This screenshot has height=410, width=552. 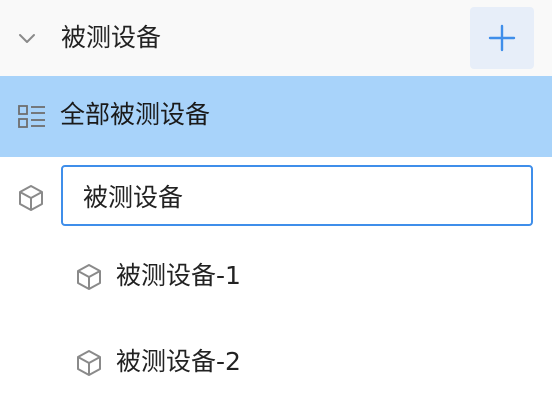 I want to click on plus-icon, so click(x=502, y=38).